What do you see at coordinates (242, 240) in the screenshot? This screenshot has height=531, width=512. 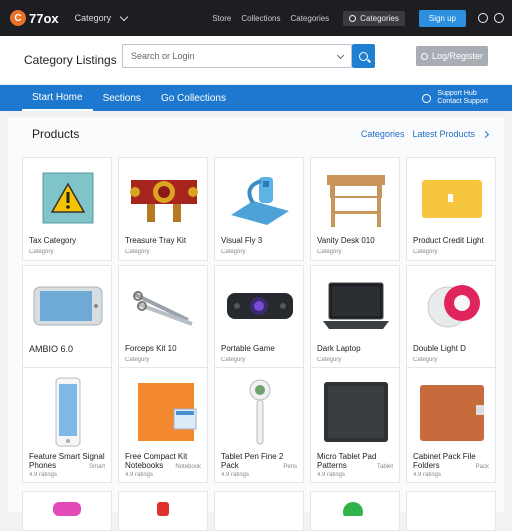 I see `product-name: Visual Fly 3` at bounding box center [242, 240].